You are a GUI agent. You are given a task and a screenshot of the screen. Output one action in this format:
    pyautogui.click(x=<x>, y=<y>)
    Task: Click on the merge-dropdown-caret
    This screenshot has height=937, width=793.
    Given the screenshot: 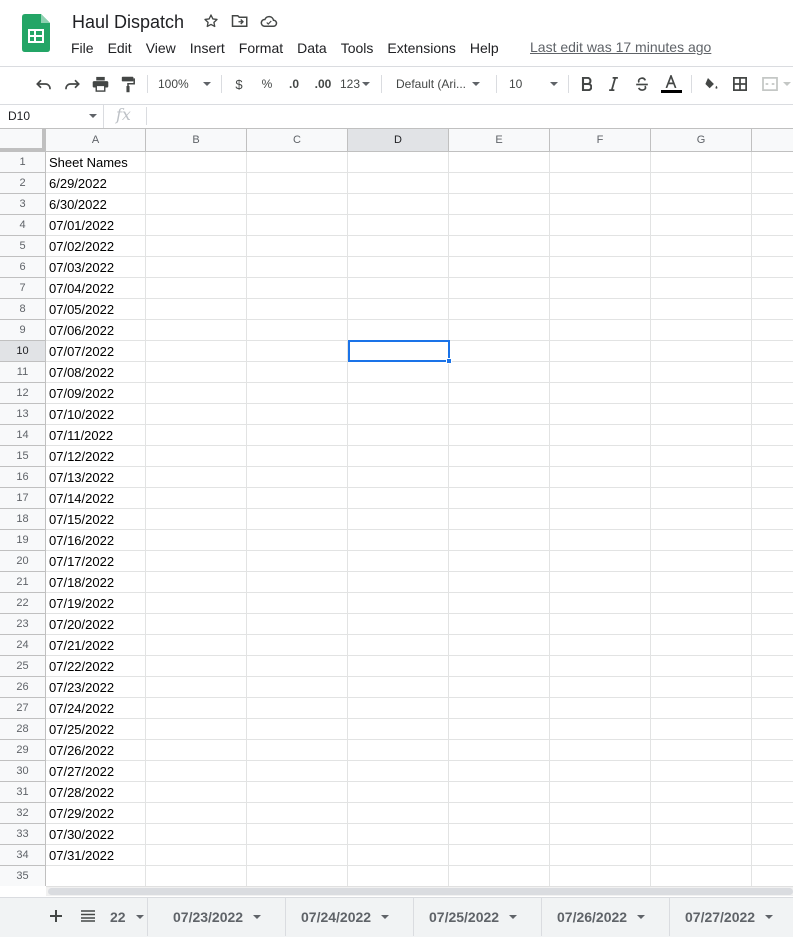 What is the action you would take?
    pyautogui.click(x=787, y=84)
    